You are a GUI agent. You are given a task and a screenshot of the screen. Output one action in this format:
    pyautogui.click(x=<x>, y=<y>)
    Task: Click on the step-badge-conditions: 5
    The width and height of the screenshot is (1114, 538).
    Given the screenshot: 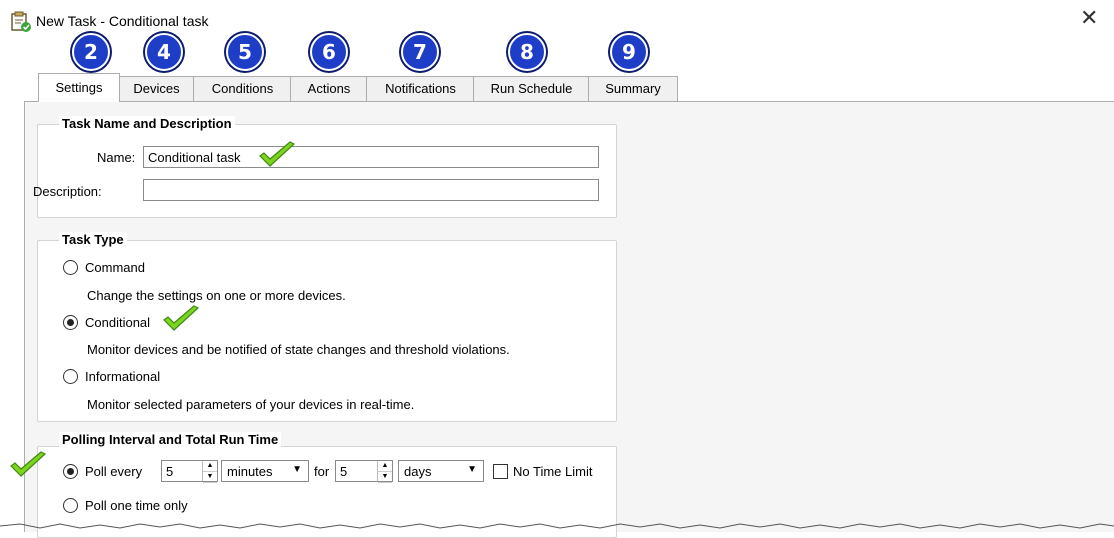 What is the action you would take?
    pyautogui.click(x=245, y=52)
    